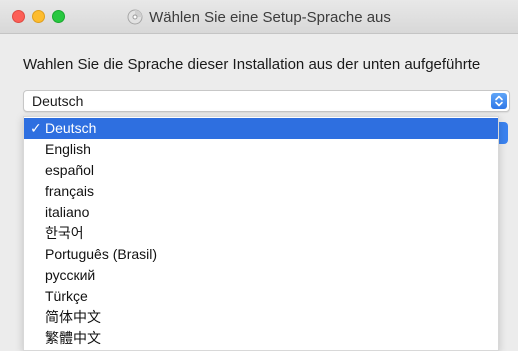  What do you see at coordinates (64, 233) in the screenshot?
I see `menu-item-label: 한국어` at bounding box center [64, 233].